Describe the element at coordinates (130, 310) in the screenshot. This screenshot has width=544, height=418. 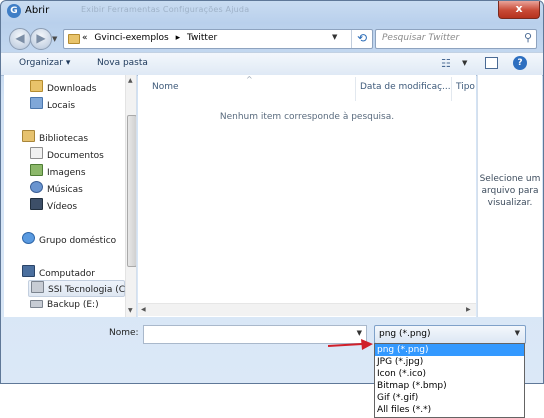
I see `scroll-down-icon: ▼` at that location.